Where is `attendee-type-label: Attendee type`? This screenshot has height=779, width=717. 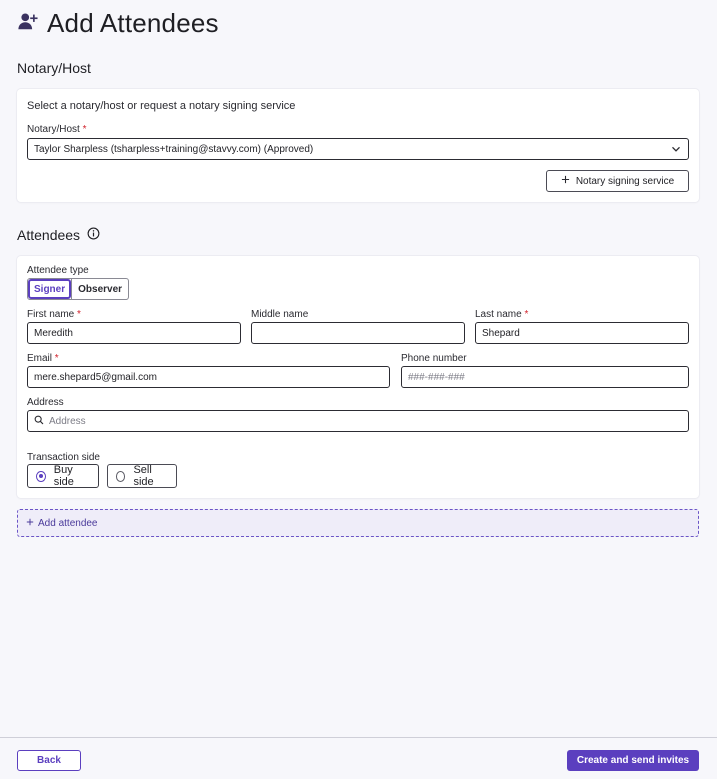
attendee-type-label: Attendee type is located at coordinates (58, 270).